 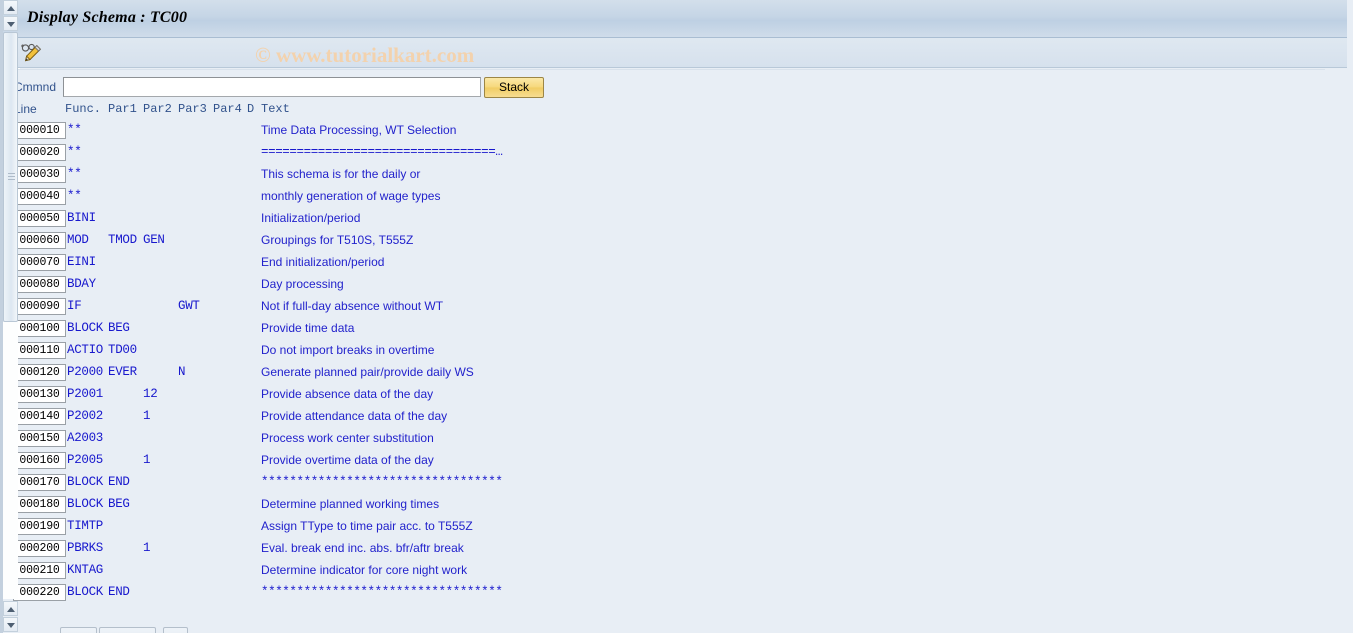 What do you see at coordinates (39, 262) in the screenshot?
I see `row-line-number: 000070` at bounding box center [39, 262].